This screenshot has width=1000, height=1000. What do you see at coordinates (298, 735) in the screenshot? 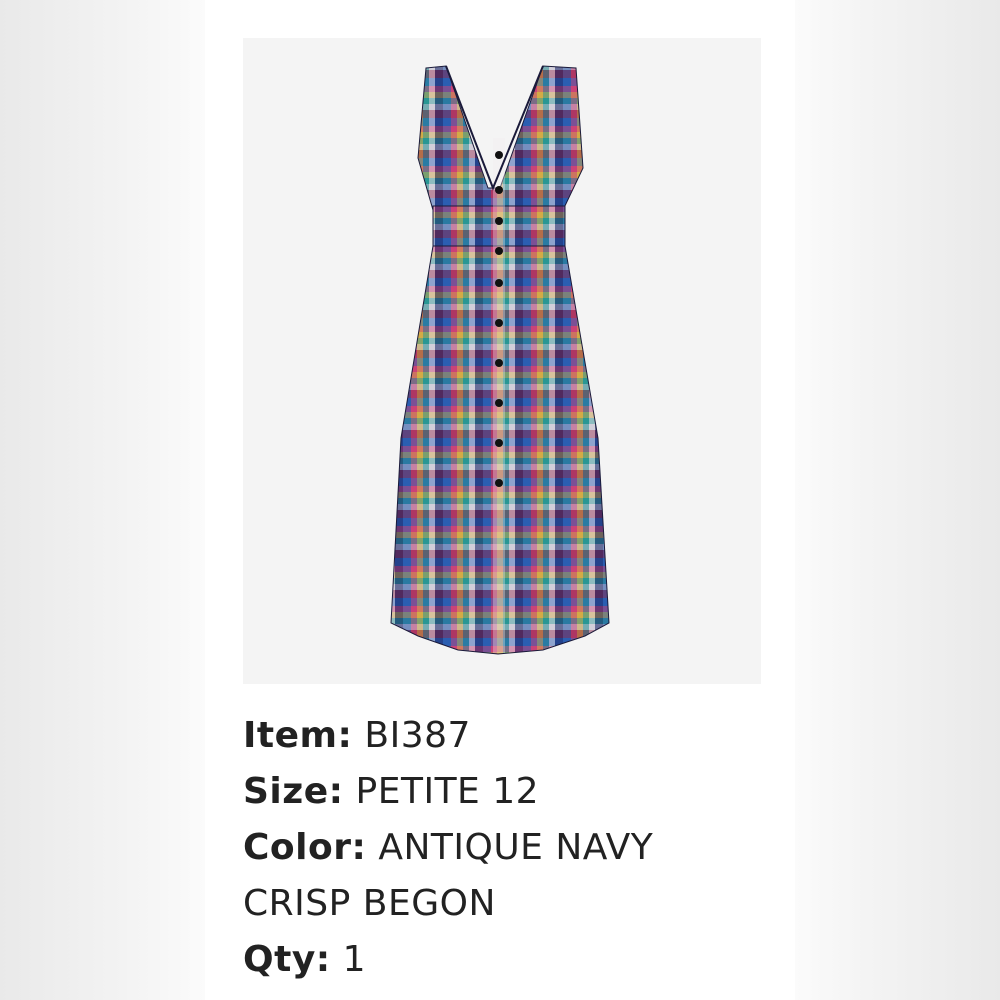
I see `item-label: Item:` at bounding box center [298, 735].